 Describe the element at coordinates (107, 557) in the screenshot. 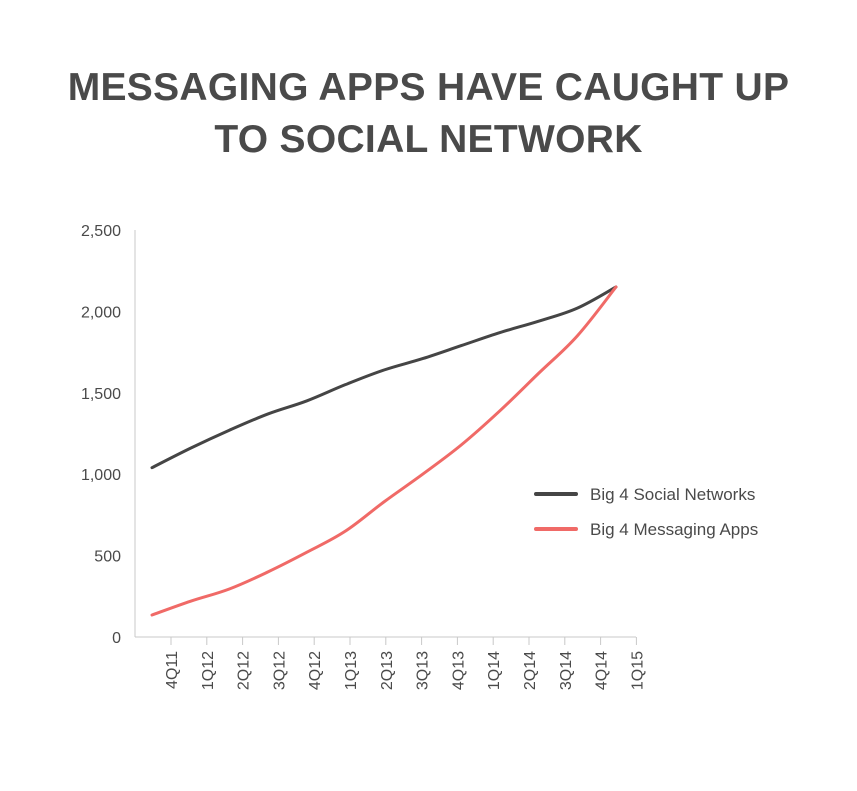

I see `y-tick-label: 500` at that location.